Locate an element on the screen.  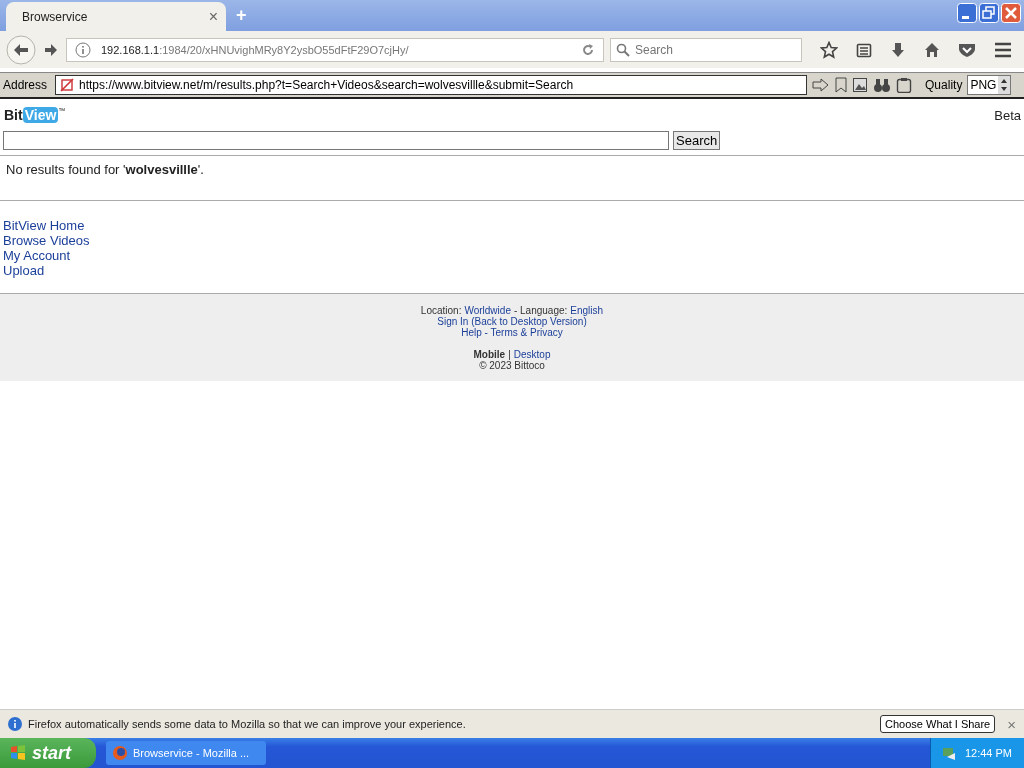
back-icon is located at coordinates (21, 49).